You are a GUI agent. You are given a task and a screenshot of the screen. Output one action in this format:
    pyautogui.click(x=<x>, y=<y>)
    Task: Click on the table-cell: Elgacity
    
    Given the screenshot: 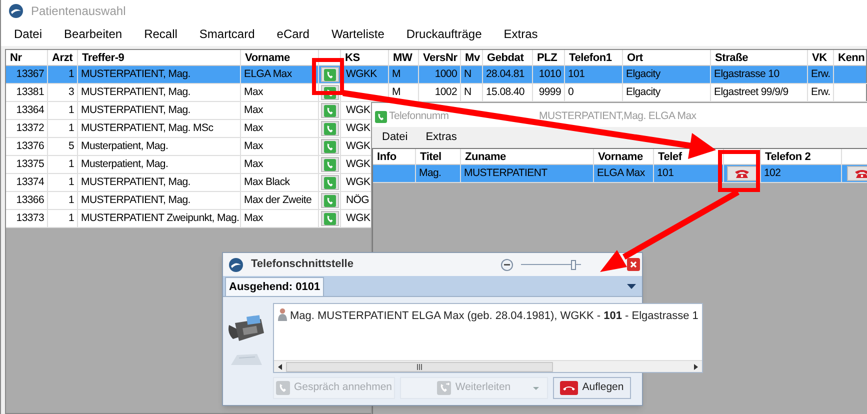 What is the action you would take?
    pyautogui.click(x=643, y=74)
    